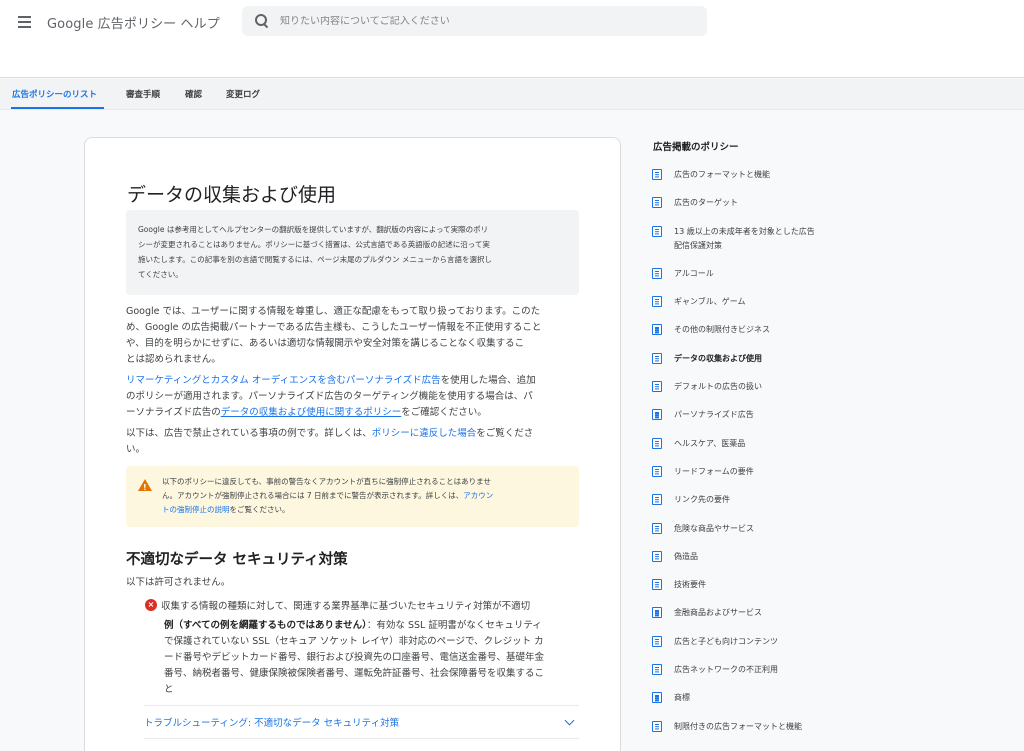 This screenshot has width=1024, height=751. Describe the element at coordinates (738, 727) in the screenshot. I see `sidebar-item-label: 制限付きの広告フォーマットと機能` at that location.